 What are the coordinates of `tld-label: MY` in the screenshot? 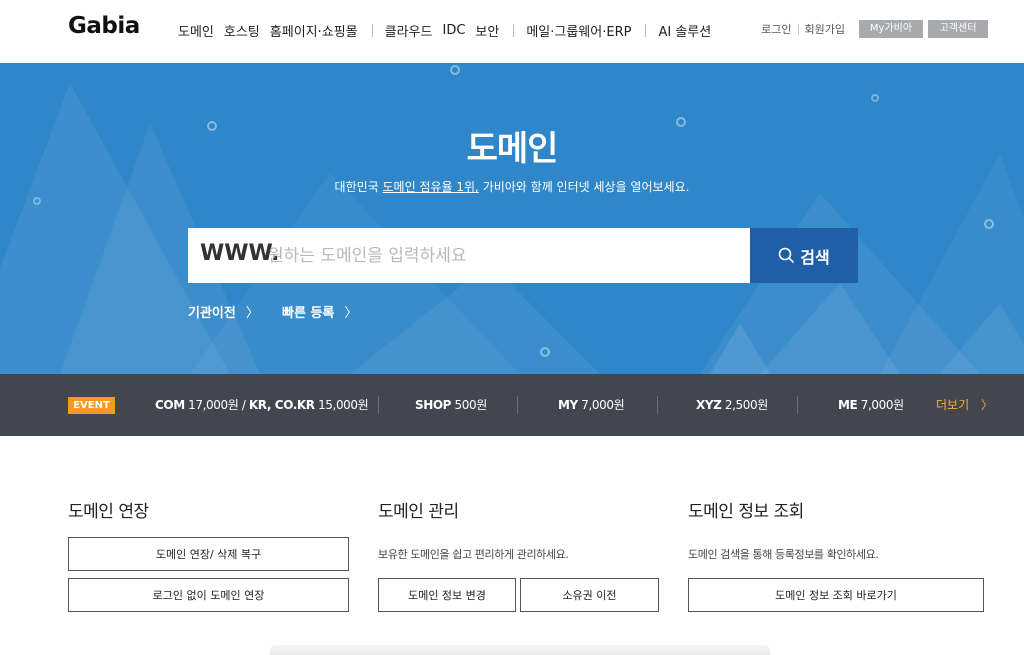 It's located at (568, 405).